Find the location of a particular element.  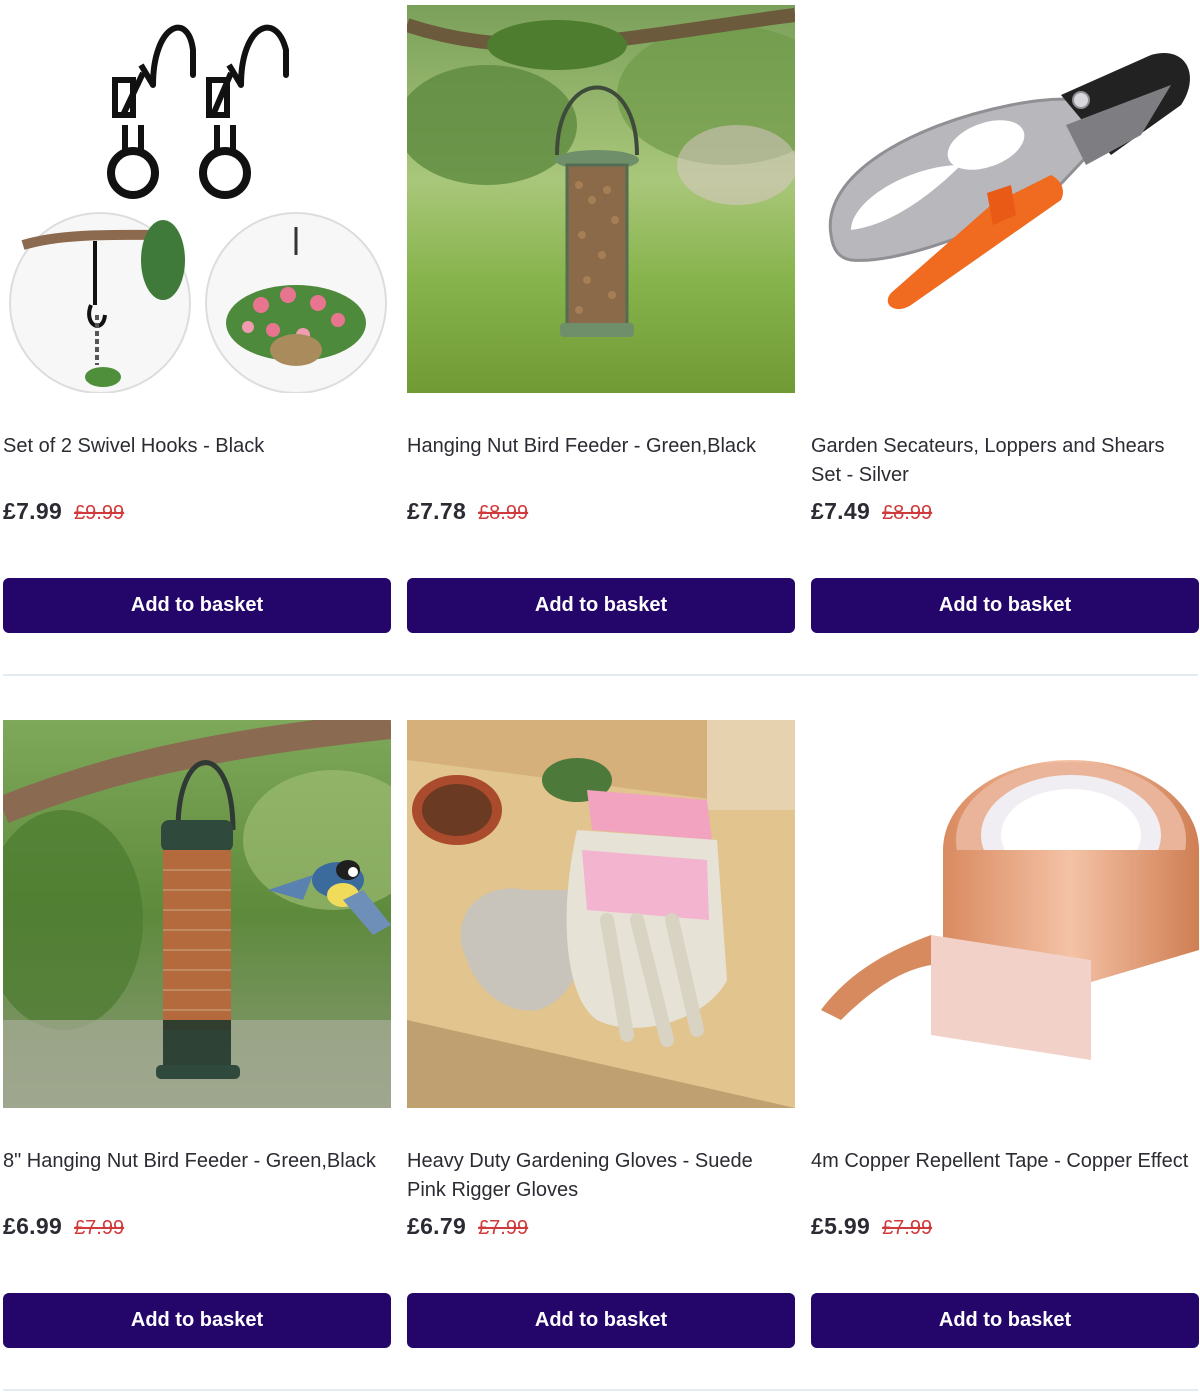

gardening-gloves-image is located at coordinates (601, 914).